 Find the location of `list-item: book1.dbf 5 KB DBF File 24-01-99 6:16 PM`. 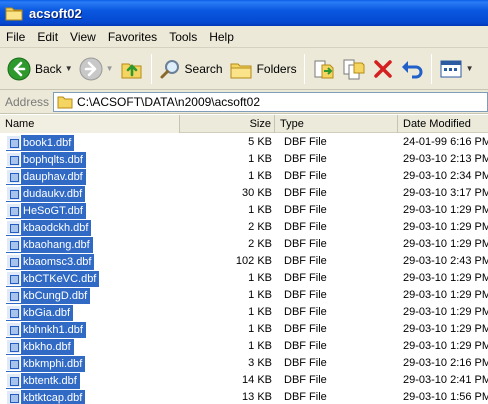

list-item: book1.dbf 5 KB DBF File 24-01-99 6:16 PM is located at coordinates (244, 142).